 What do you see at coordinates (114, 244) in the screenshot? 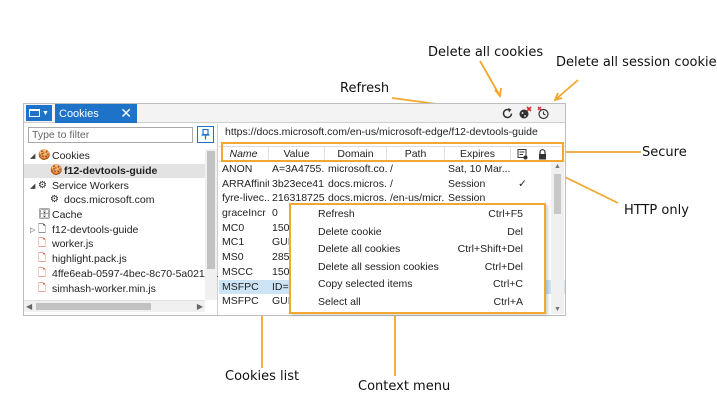
I see `tree-item-worker-js: 🗋 worker.js` at bounding box center [114, 244].